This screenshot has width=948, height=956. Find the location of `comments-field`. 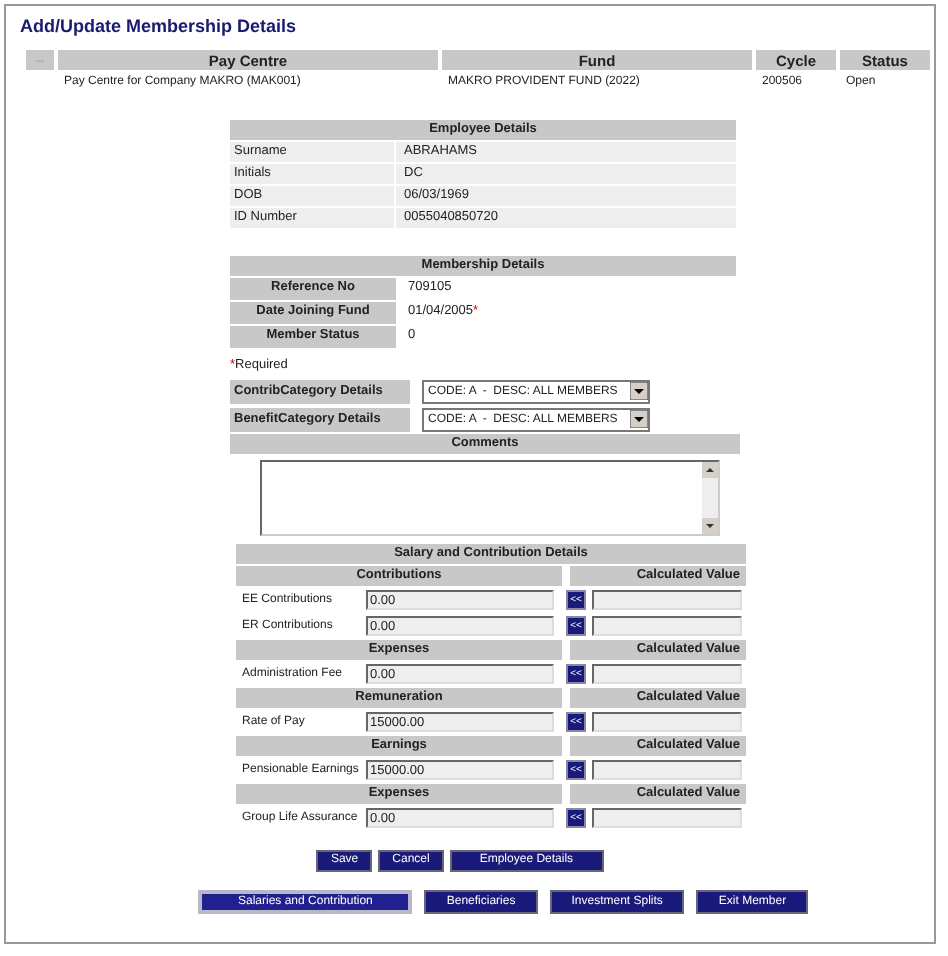

comments-field is located at coordinates (490, 498).